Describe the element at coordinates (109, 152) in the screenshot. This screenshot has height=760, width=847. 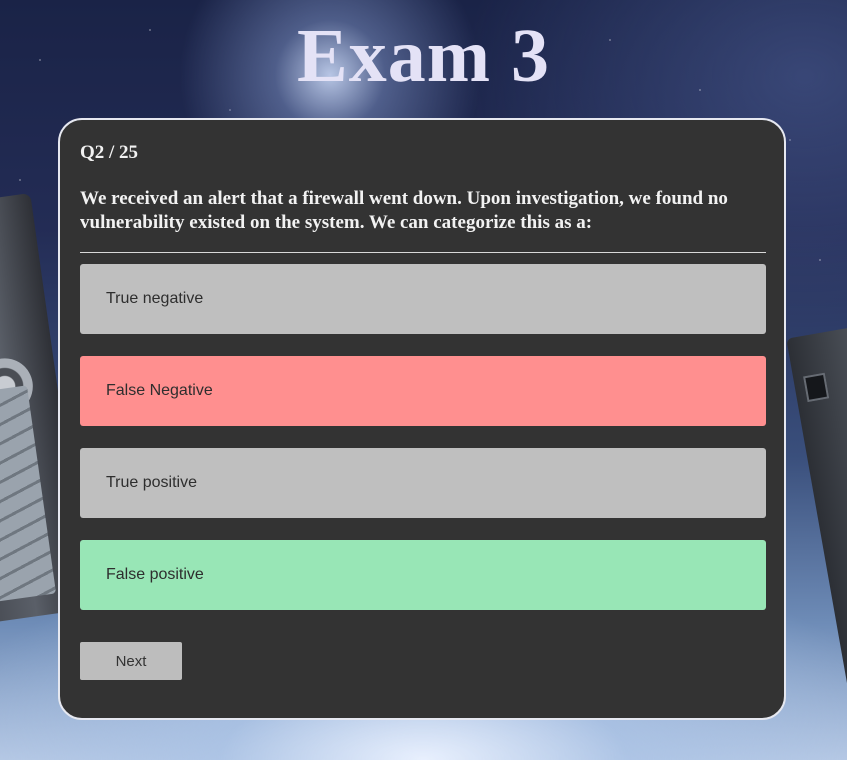
I see `question-counter: Q2 / 25` at that location.